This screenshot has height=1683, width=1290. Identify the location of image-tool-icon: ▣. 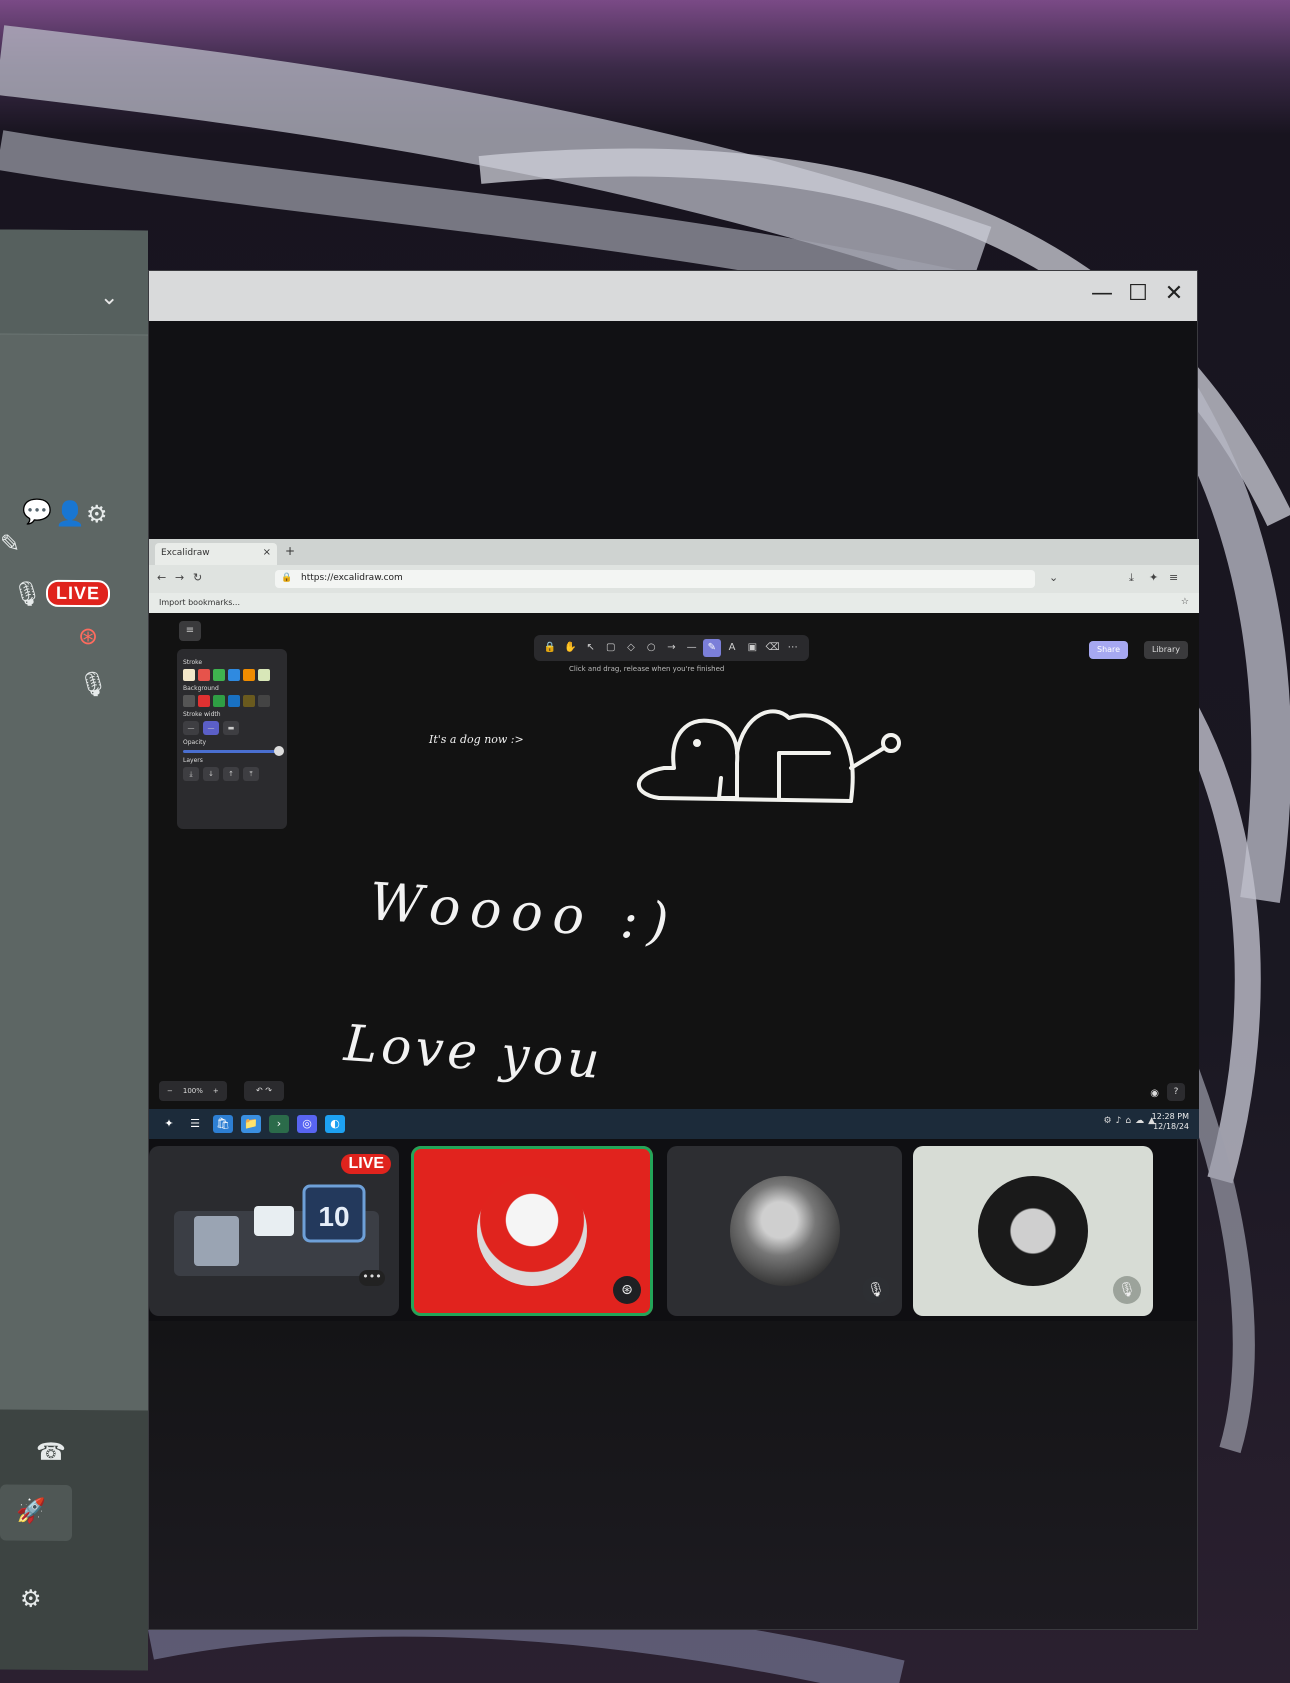
(752, 648).